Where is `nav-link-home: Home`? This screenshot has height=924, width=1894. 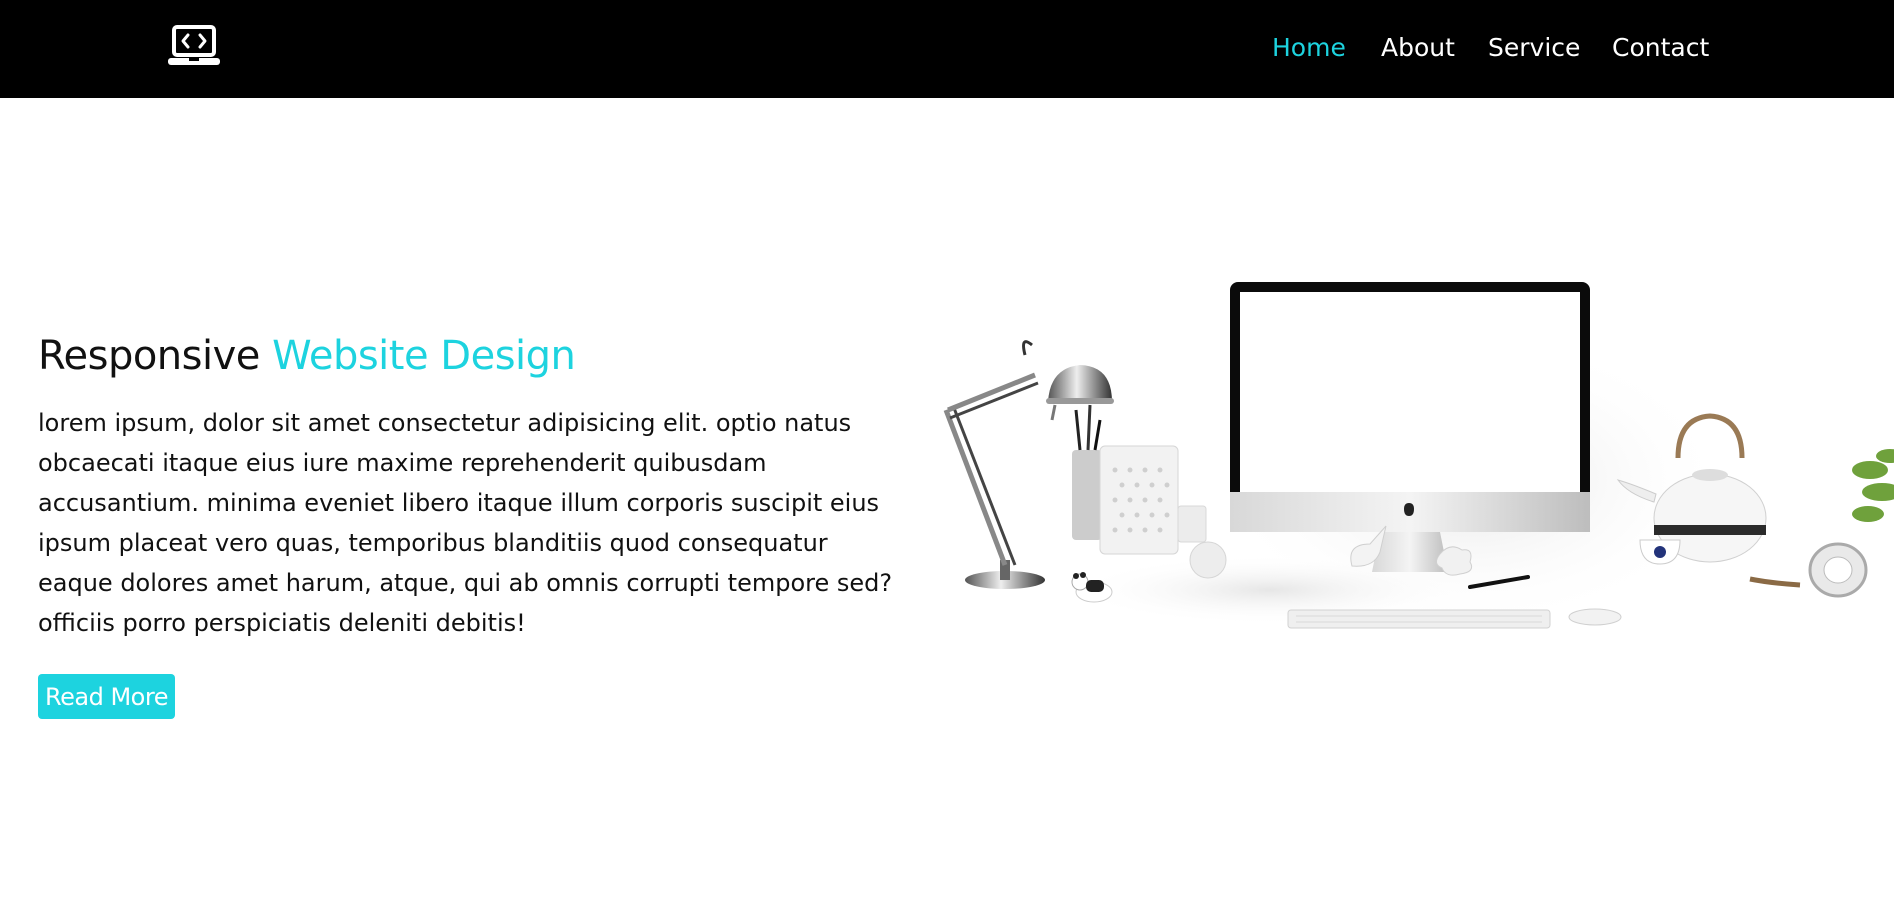
nav-link-home: Home is located at coordinates (1309, 48).